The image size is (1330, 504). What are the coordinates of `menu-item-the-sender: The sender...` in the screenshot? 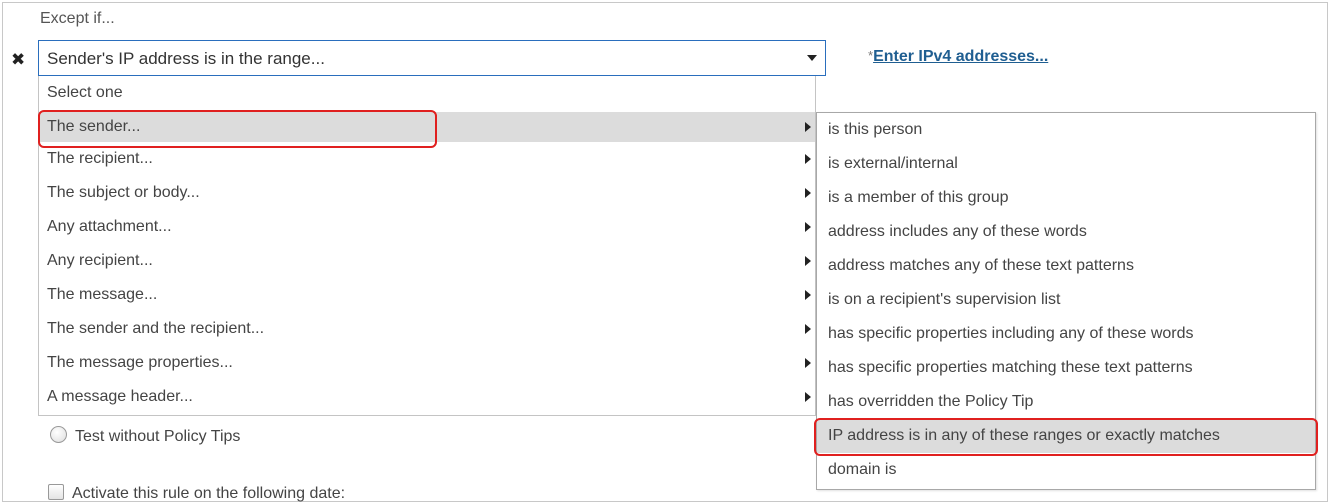 It's located at (427, 127).